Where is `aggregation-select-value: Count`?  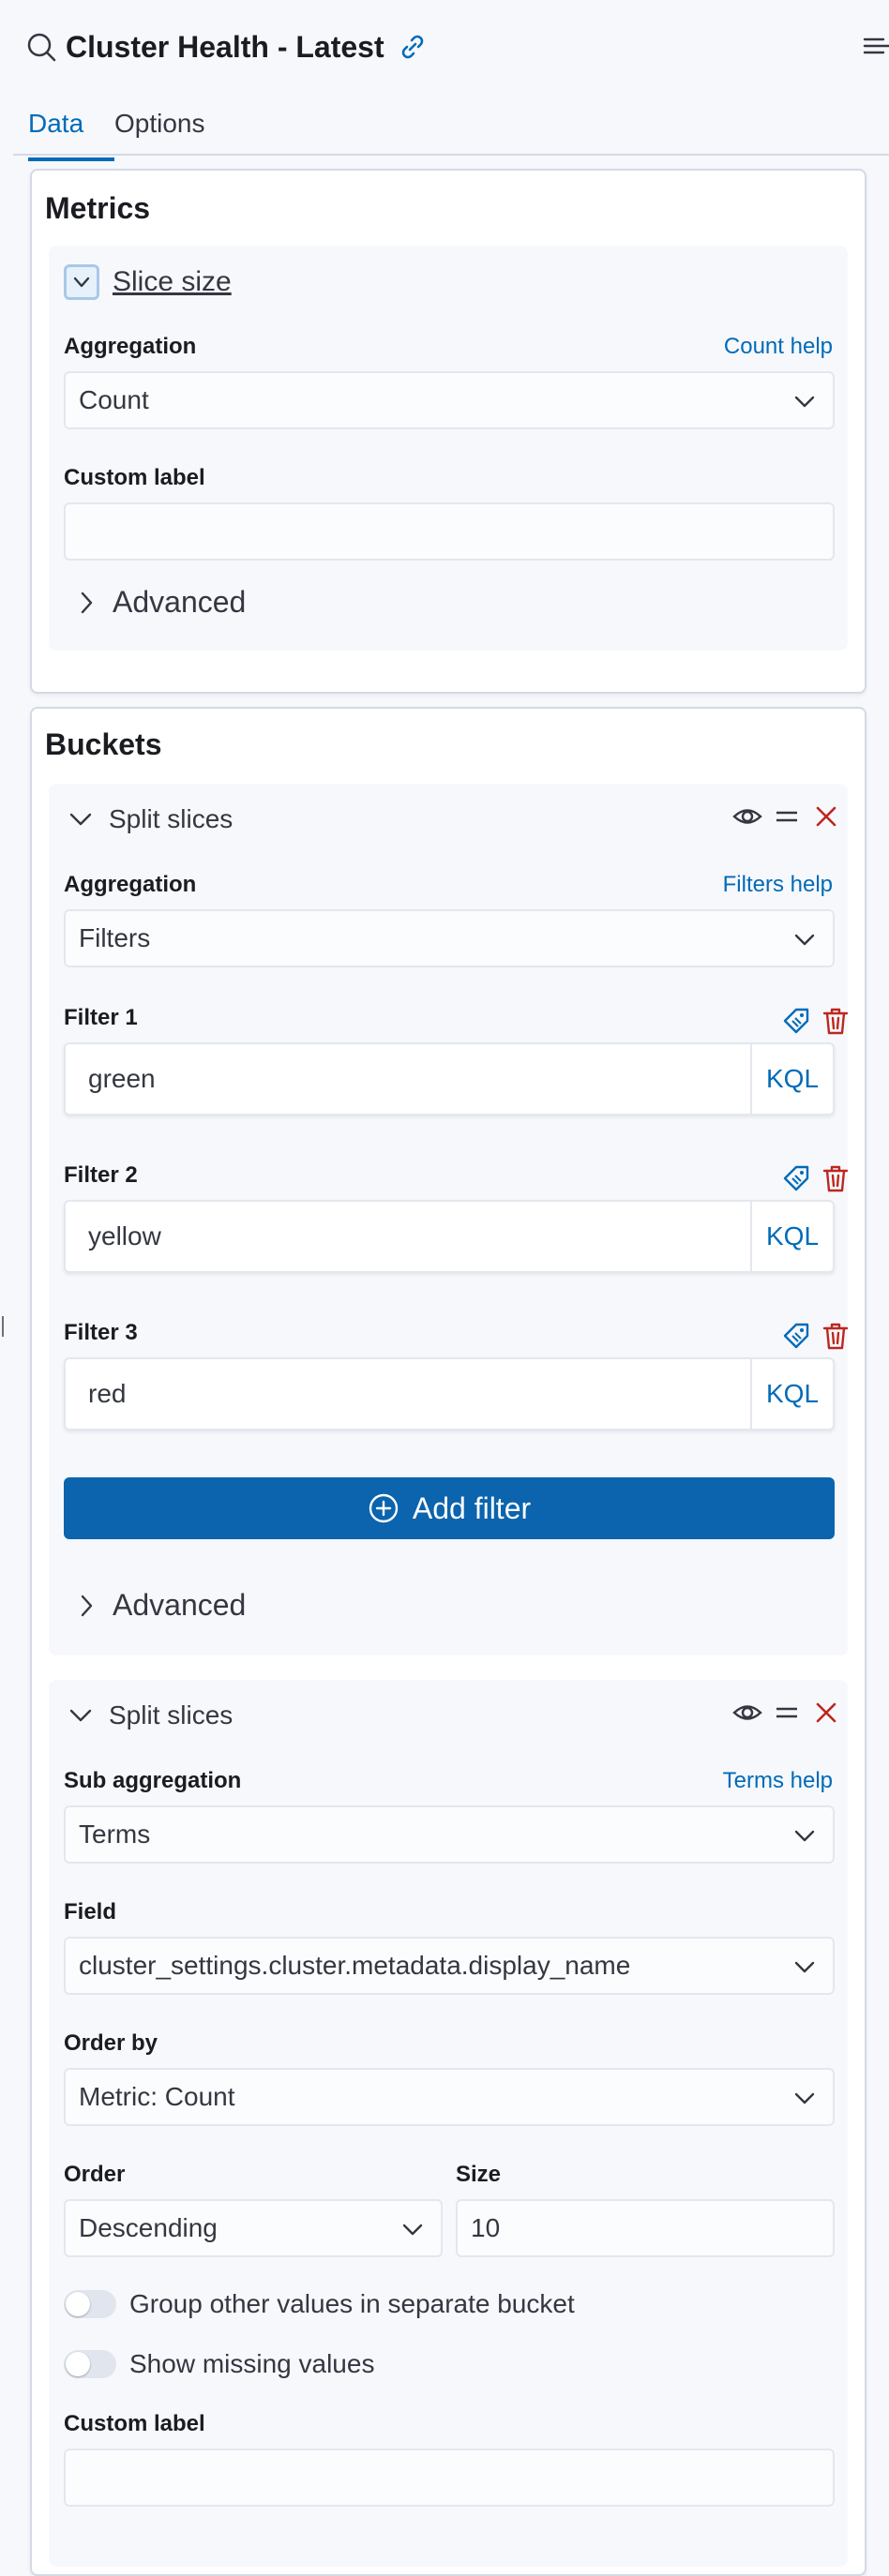 aggregation-select-value: Count is located at coordinates (114, 400).